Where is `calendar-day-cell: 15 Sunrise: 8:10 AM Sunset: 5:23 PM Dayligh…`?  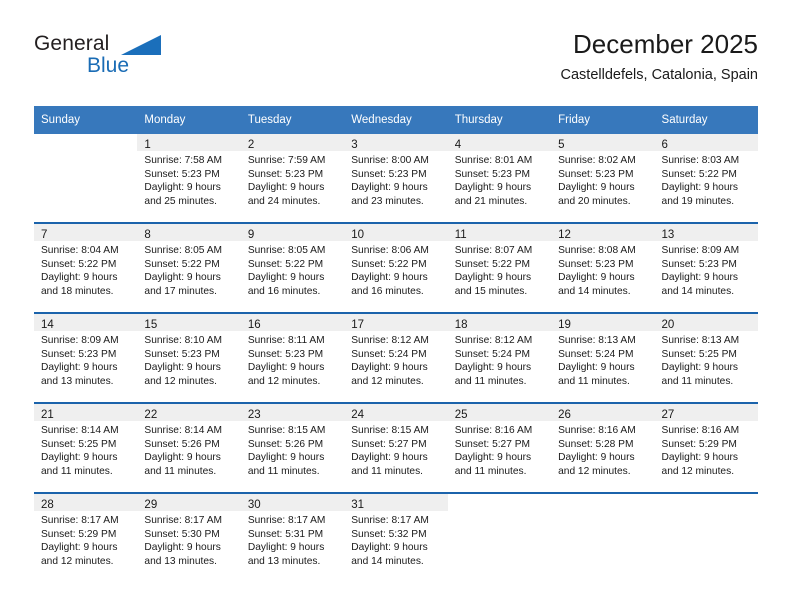
calendar-day-cell: 15 Sunrise: 8:10 AM Sunset: 5:23 PM Dayligh… is located at coordinates (189, 357).